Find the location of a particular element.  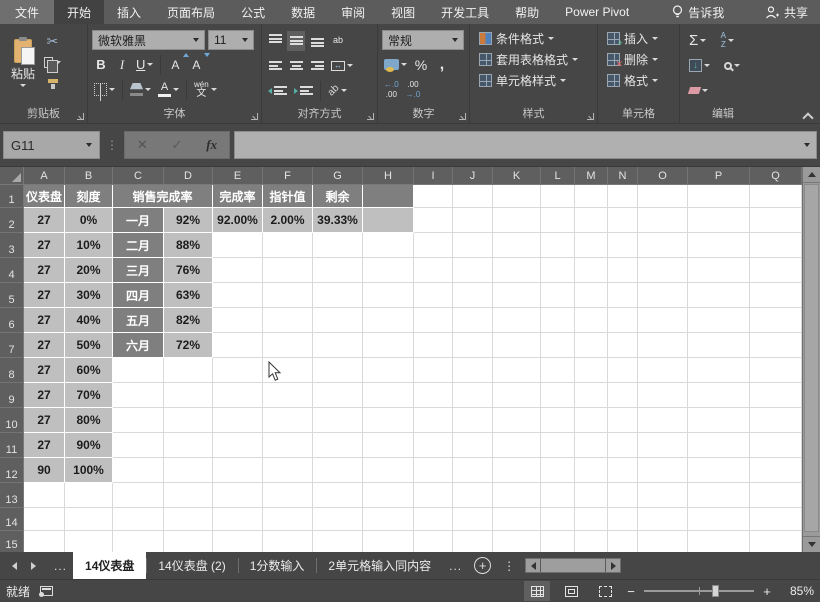

vertical-scrollbar is located at coordinates (811, 359).